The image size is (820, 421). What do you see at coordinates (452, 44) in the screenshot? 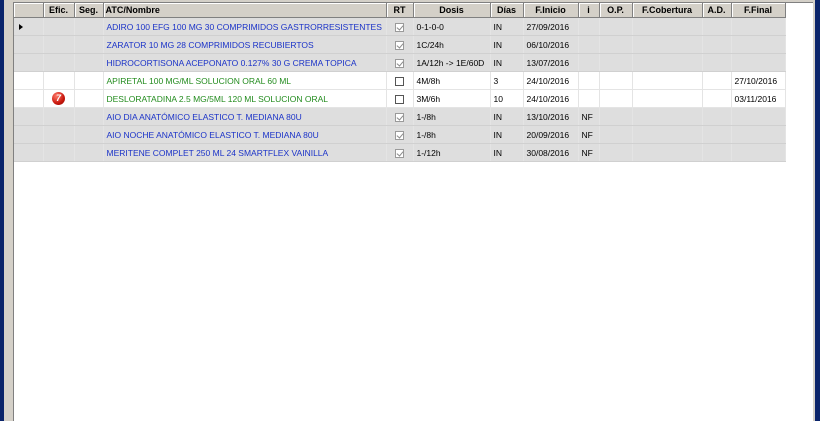
I see `dosis-cell: 1C/24h` at bounding box center [452, 44].